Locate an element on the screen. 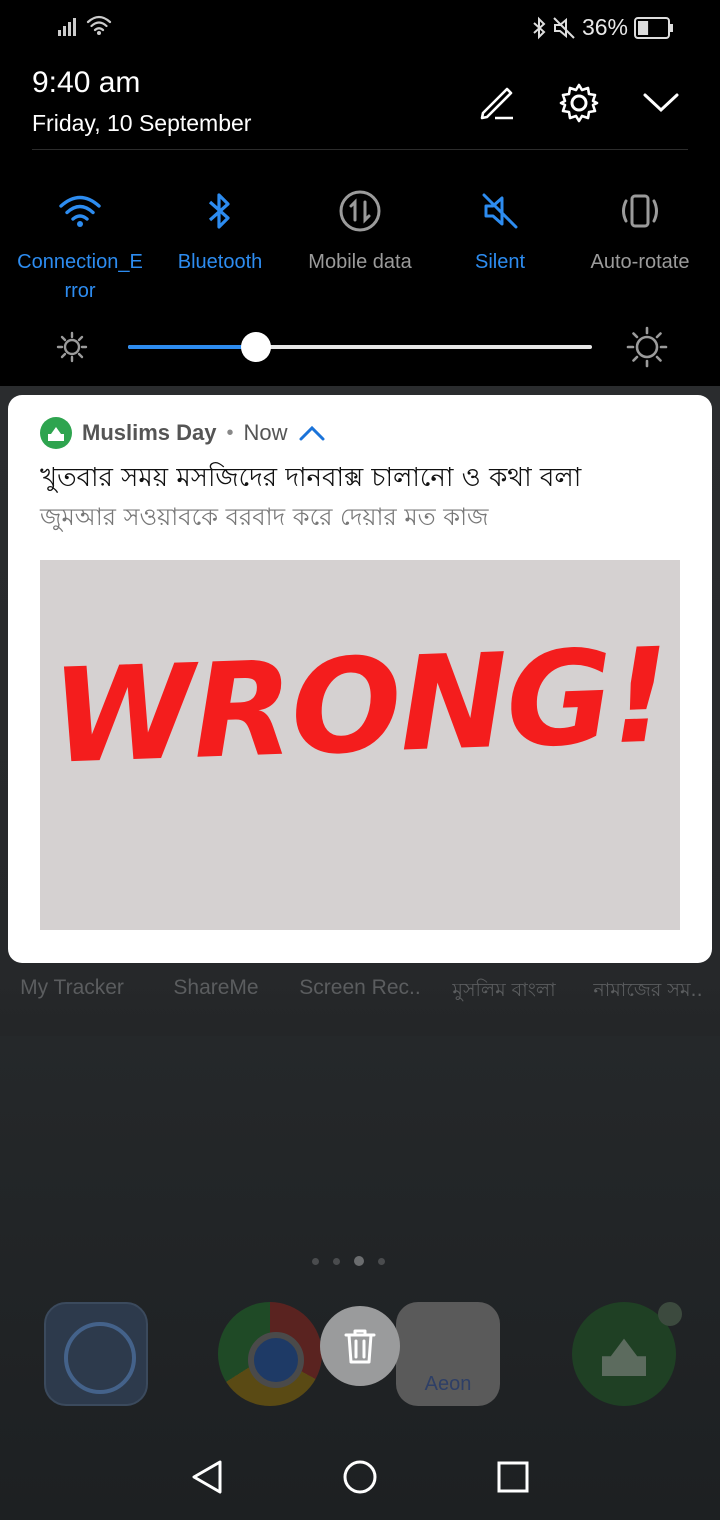 The image size is (720, 1520). back-icon is located at coordinates (207, 1477).